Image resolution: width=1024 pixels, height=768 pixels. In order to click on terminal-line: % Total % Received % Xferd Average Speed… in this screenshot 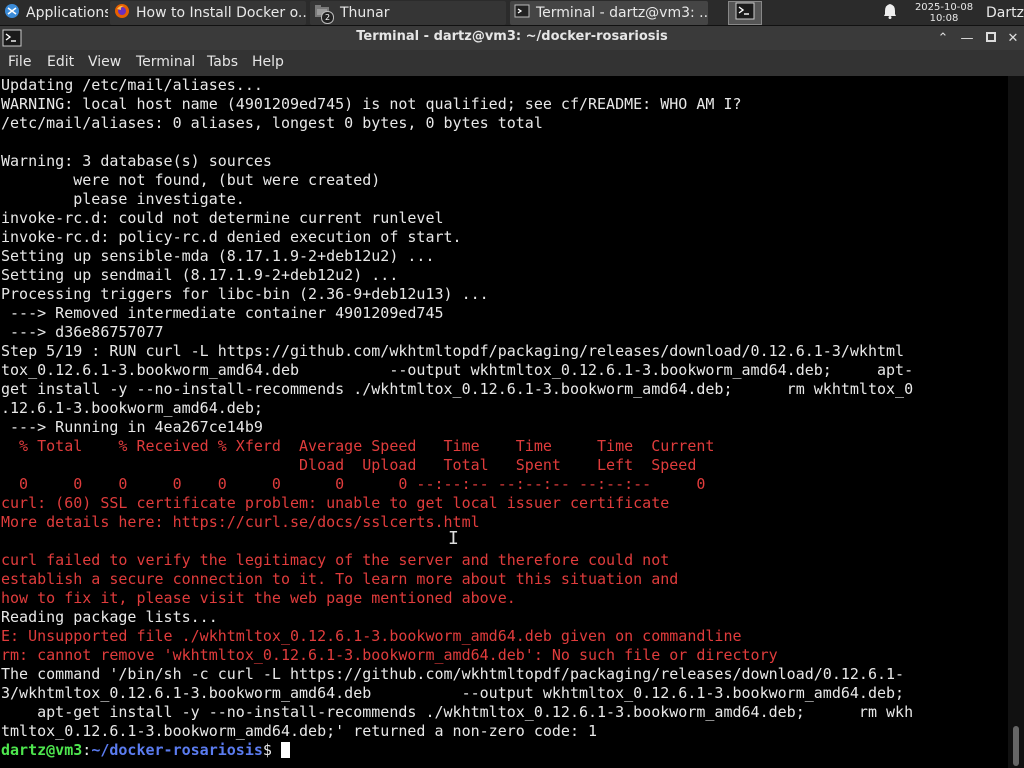, I will do `click(358, 446)`.